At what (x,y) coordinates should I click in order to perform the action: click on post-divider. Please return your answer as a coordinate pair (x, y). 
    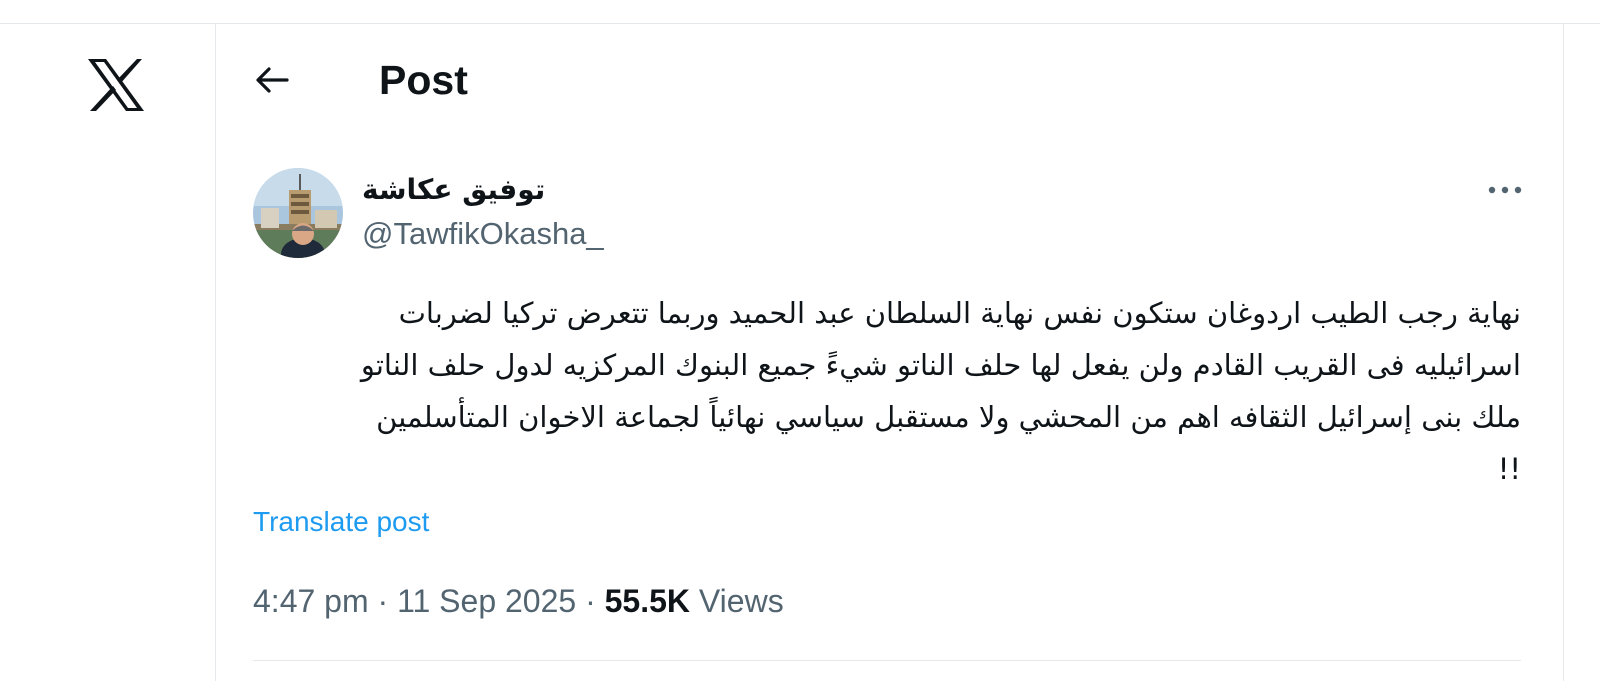
    Looking at the image, I should click on (887, 660).